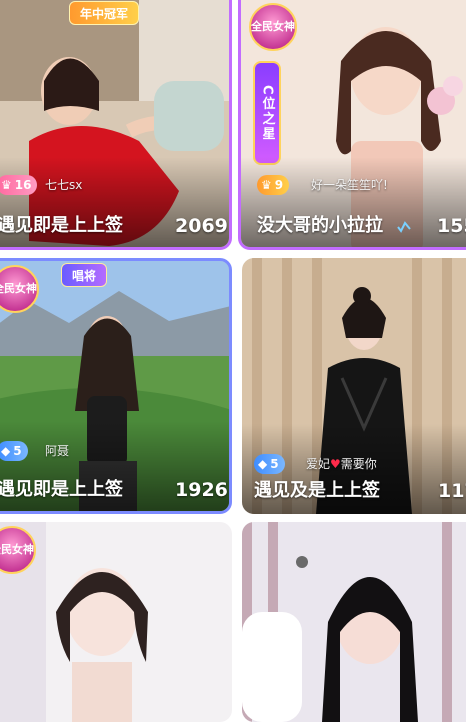 The width and height of the screenshot is (466, 722). What do you see at coordinates (84, 275) in the screenshot?
I see `singer-ribbon: 唱将` at bounding box center [84, 275].